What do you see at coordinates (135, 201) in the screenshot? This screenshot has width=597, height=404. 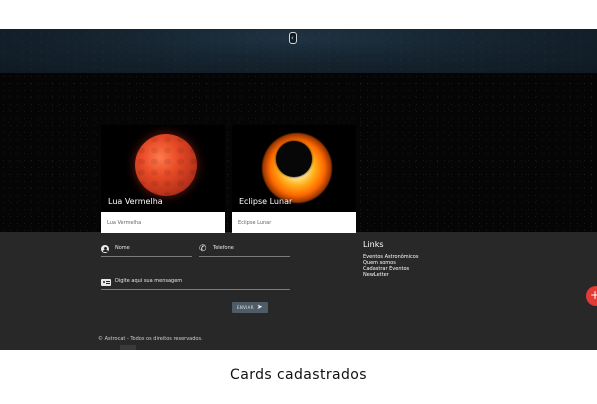 I see `card-title: Lua Vermelha` at bounding box center [135, 201].